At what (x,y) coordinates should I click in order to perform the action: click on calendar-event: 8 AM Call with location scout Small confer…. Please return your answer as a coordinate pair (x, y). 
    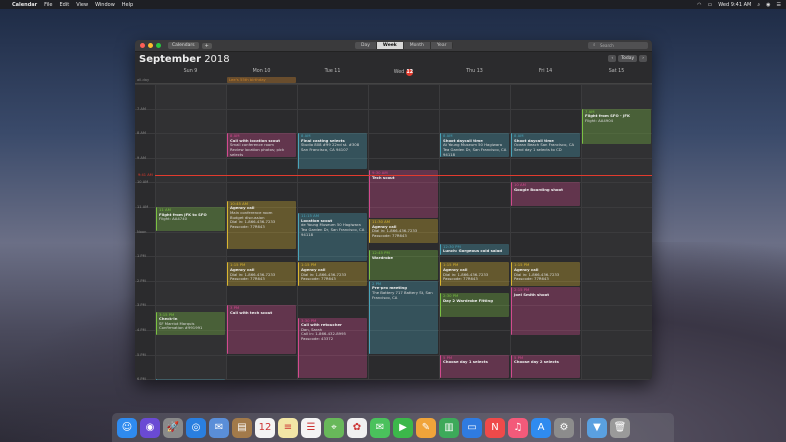
    Looking at the image, I should click on (261, 145).